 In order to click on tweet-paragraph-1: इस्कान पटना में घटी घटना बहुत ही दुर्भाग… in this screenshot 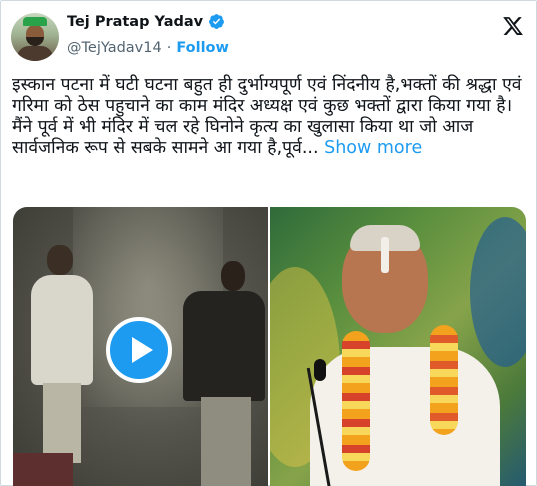, I will do `click(267, 95)`.